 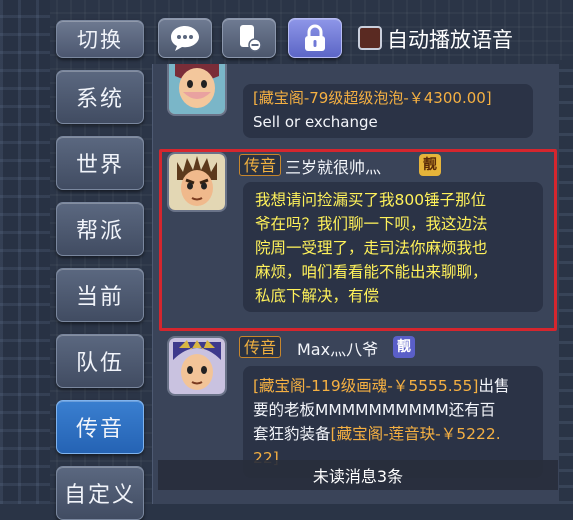 I want to click on lock-icon, so click(x=315, y=37).